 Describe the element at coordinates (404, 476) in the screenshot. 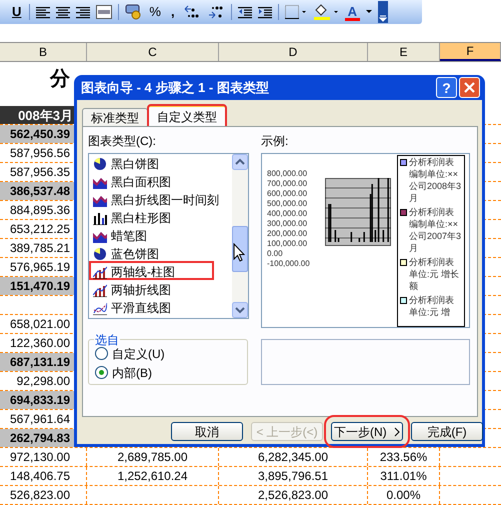

I see `table-cell: 311.01%` at that location.